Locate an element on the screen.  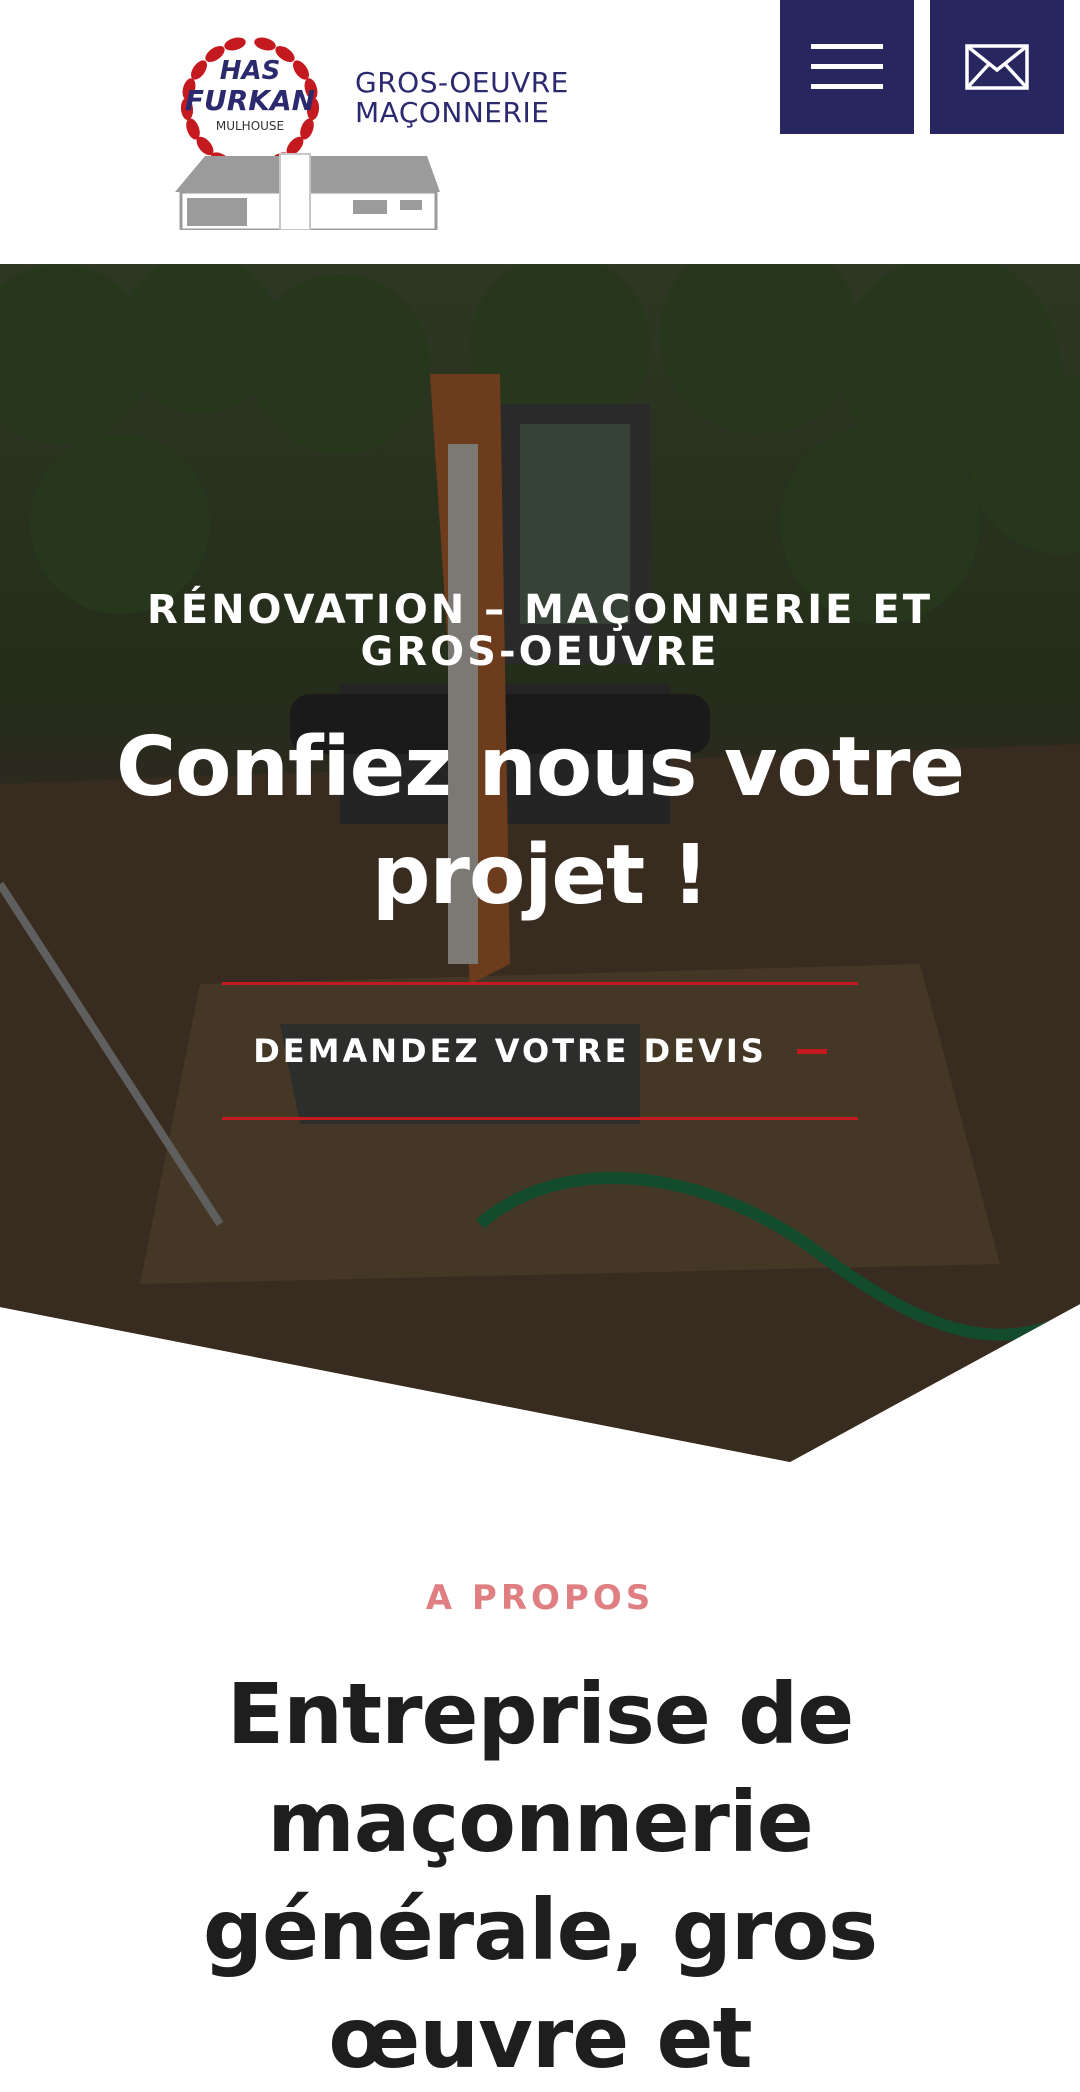
logo-emblem-icon: HAS FURKAN MULHOUSE is located at coordinates (307, 133).